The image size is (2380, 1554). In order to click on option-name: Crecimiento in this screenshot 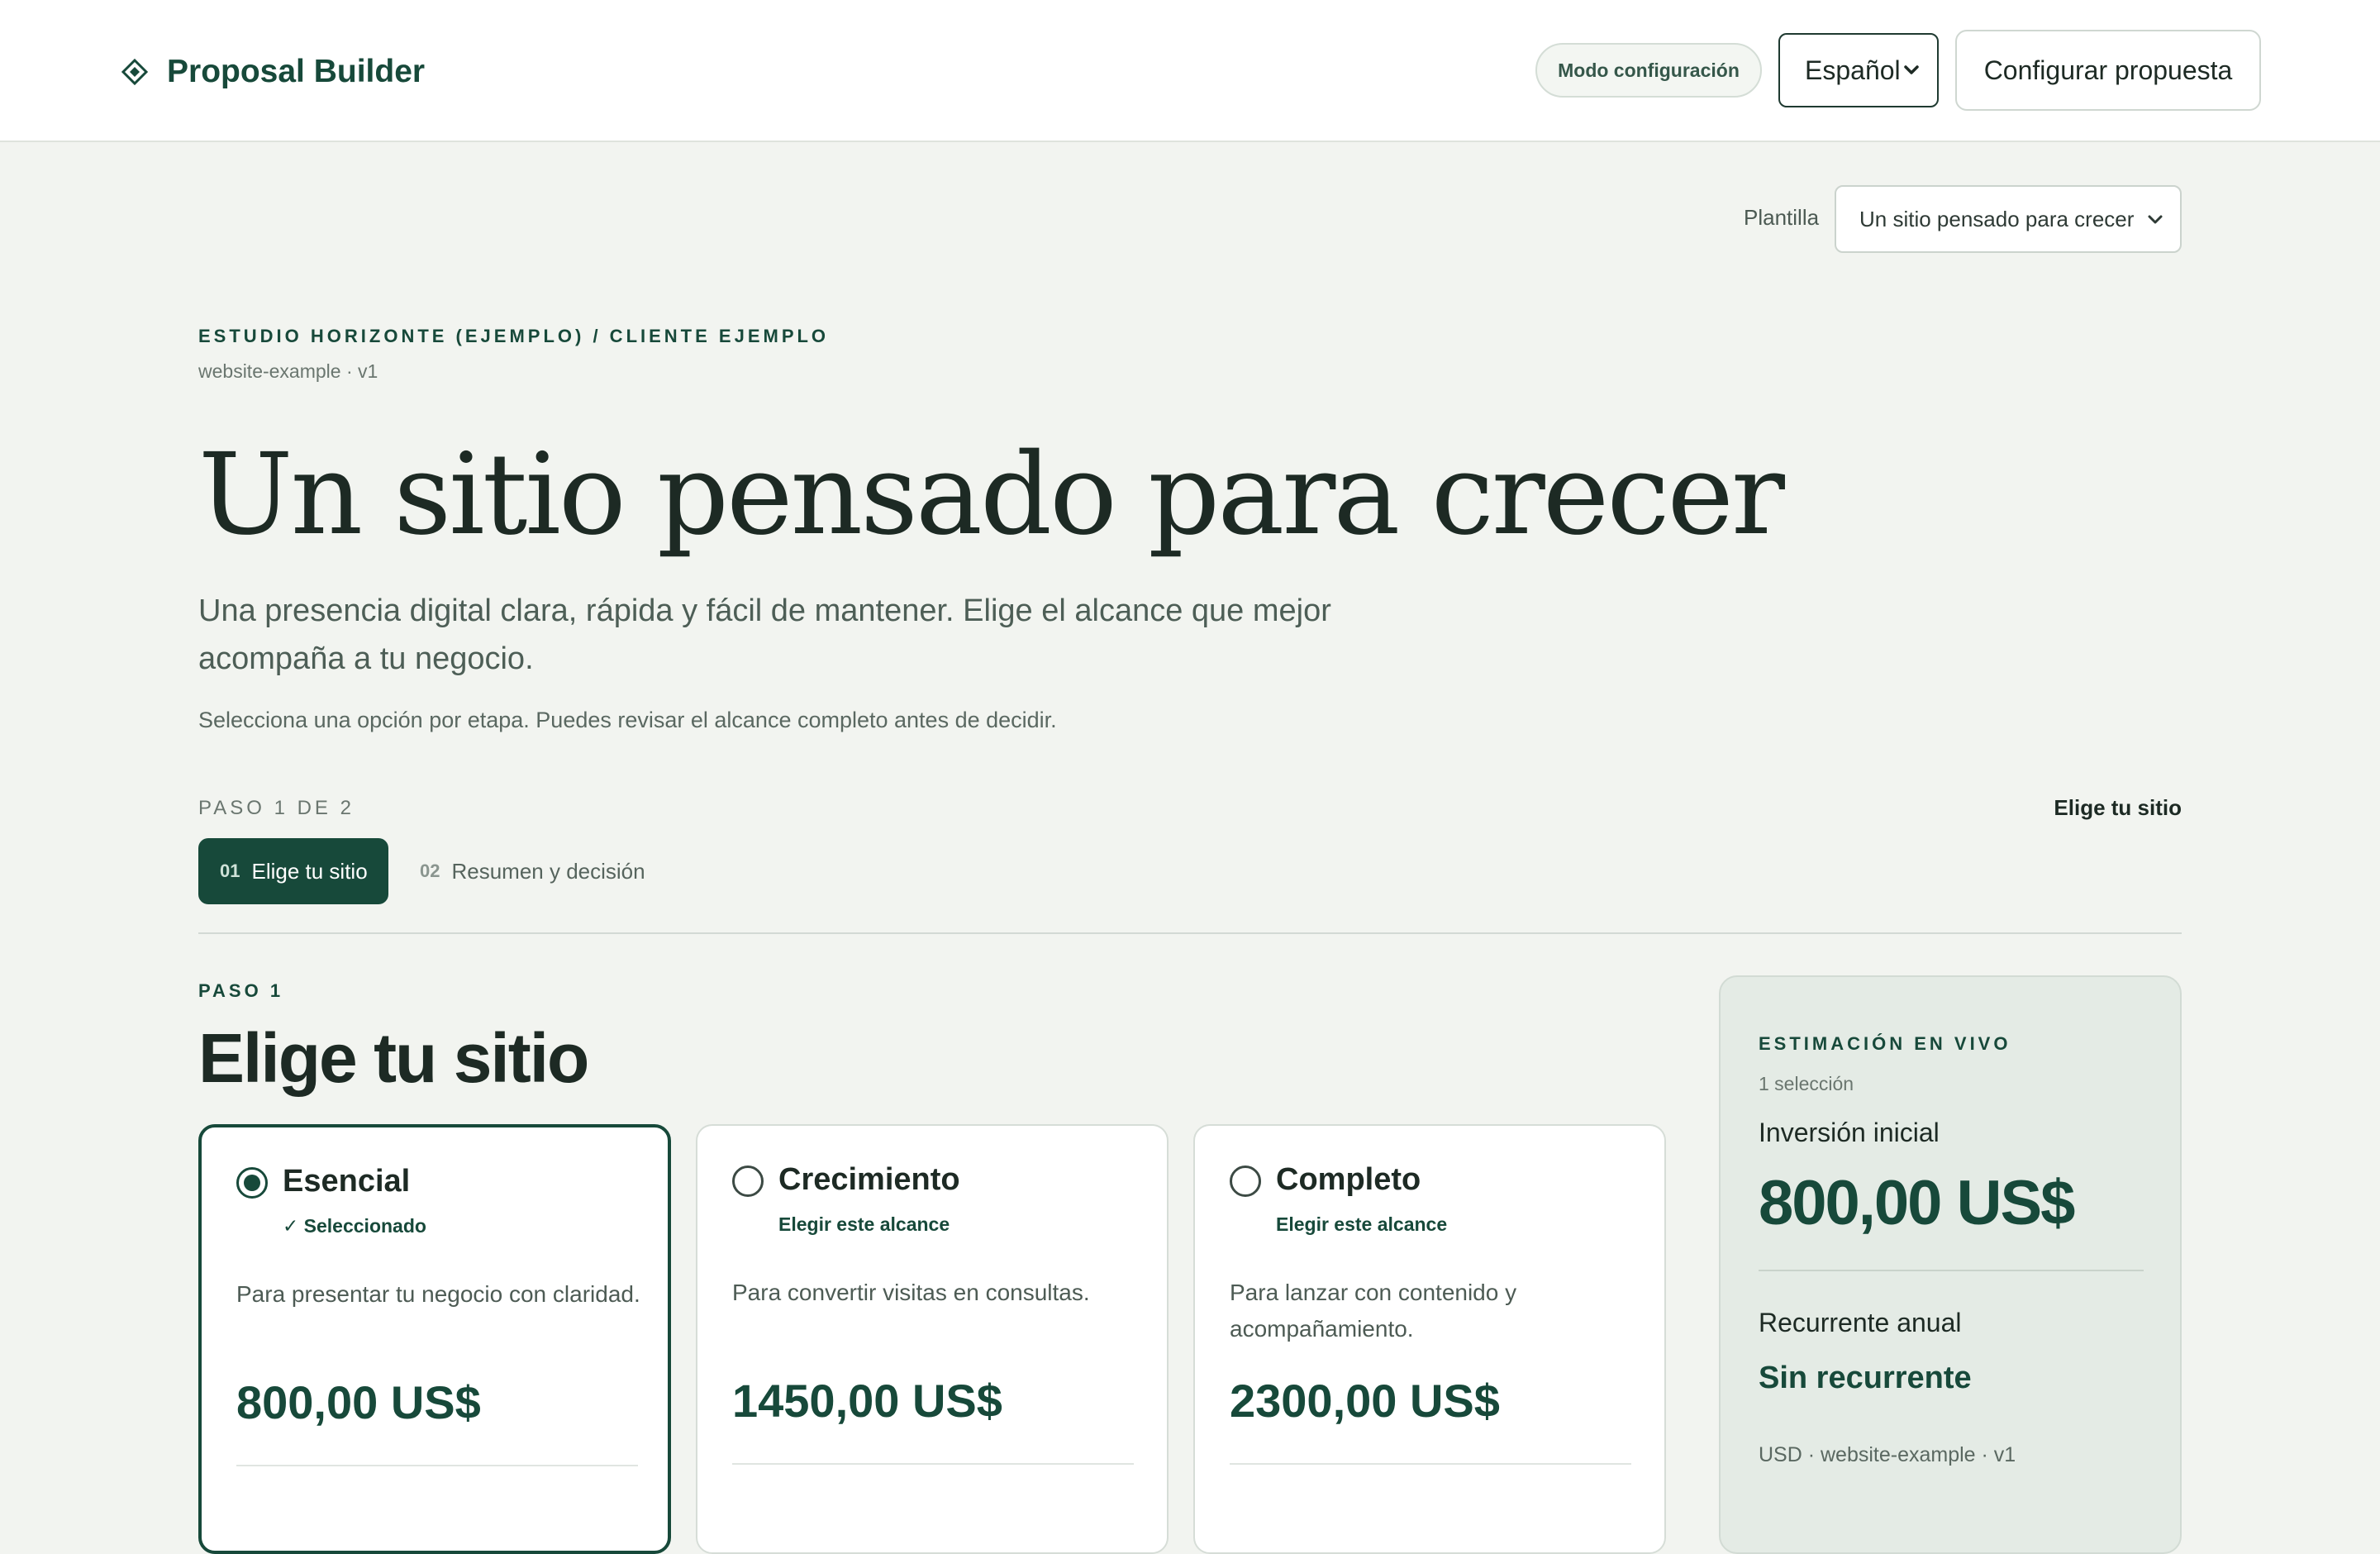, I will do `click(869, 1179)`.